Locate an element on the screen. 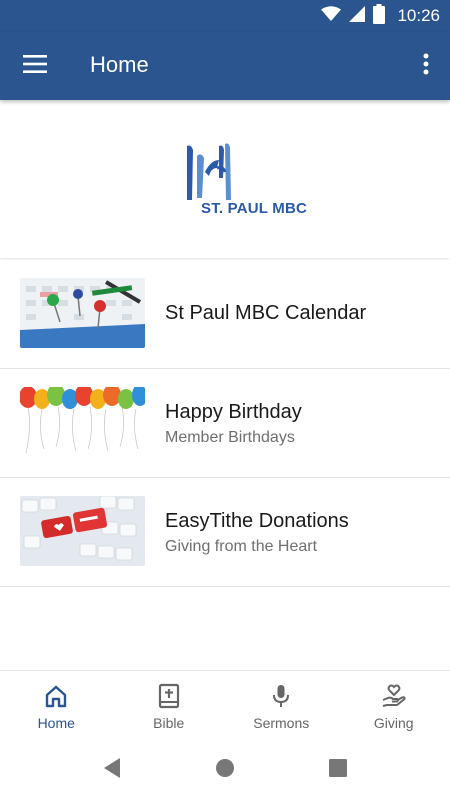  logo-text: ST. PAUL MBC is located at coordinates (254, 208).